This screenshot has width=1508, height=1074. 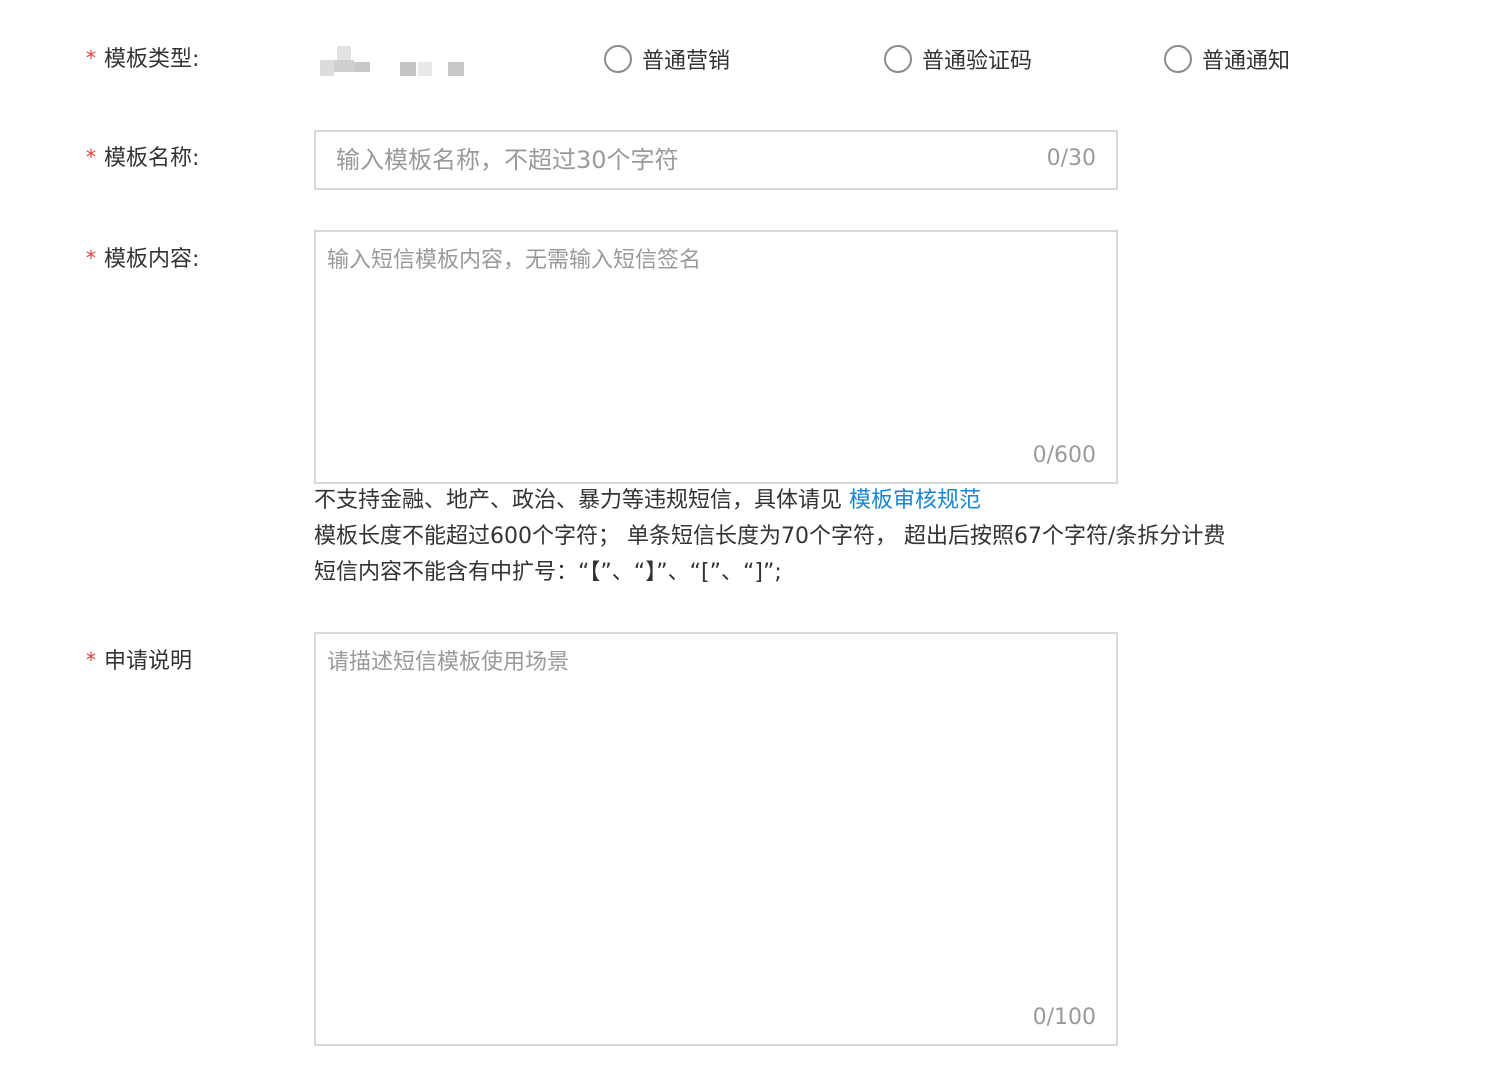 I want to click on content-hint-line-1: 不支持金融、地产、政治、暴力等违规短信，具体请见 模板审核规范, so click(x=647, y=501).